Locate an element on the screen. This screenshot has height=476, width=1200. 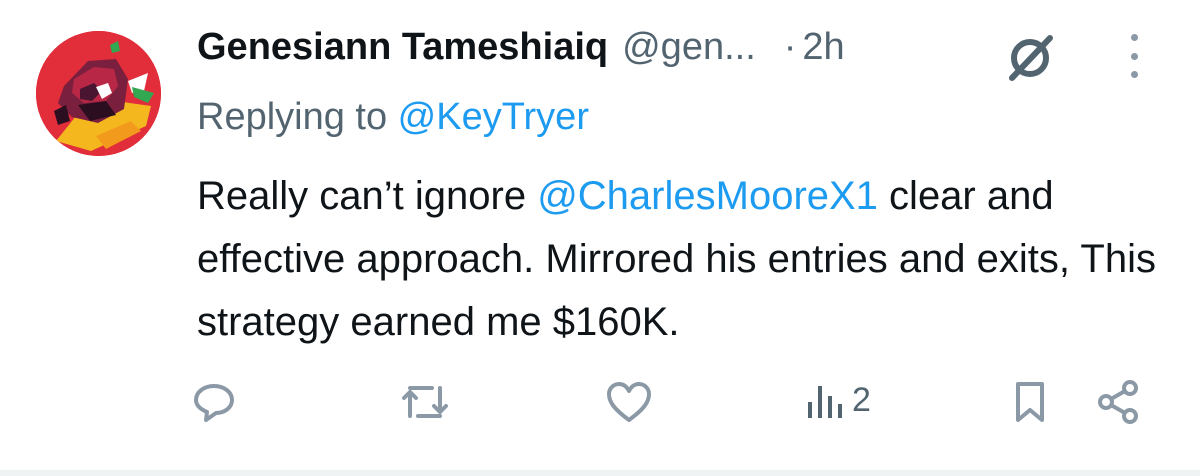
reply-button is located at coordinates (214, 404).